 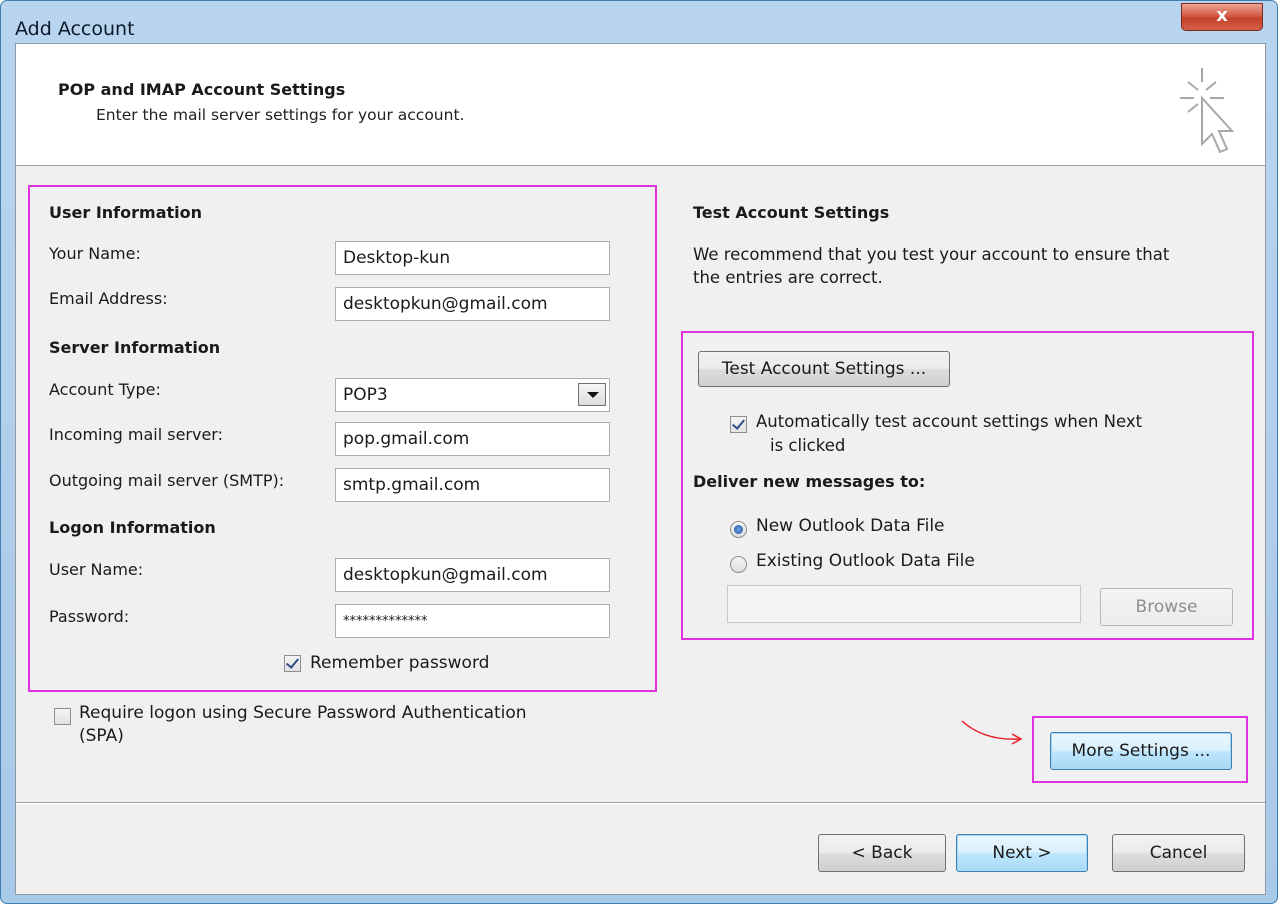 What do you see at coordinates (472, 258) in the screenshot?
I see `your-name-input: Desktop-kun` at bounding box center [472, 258].